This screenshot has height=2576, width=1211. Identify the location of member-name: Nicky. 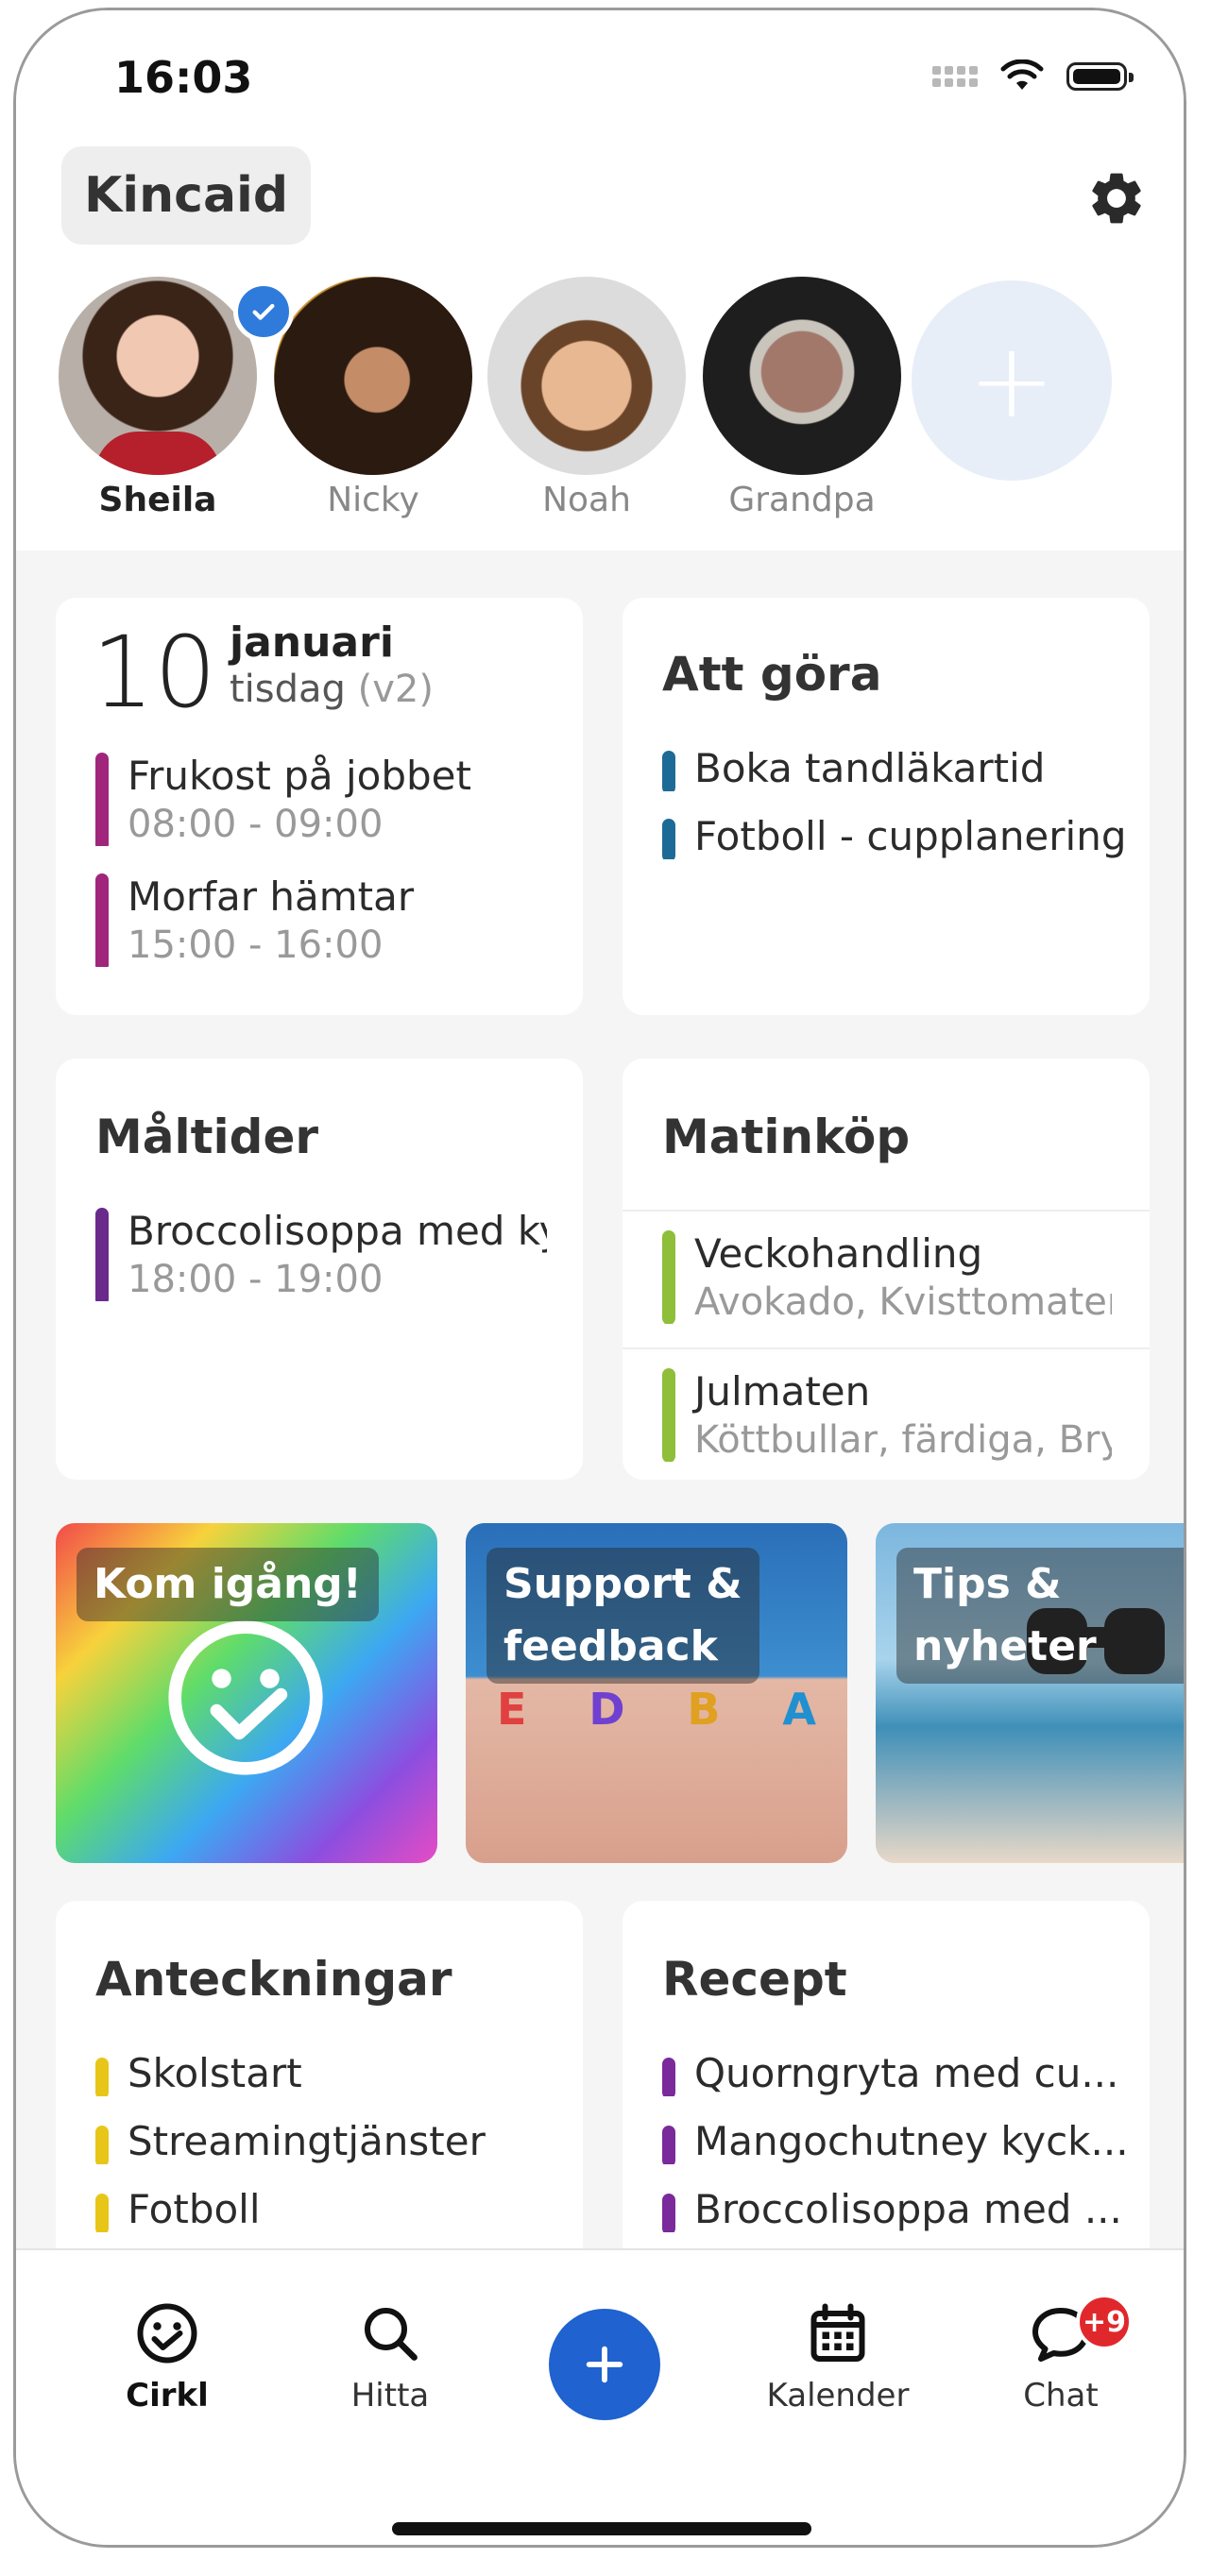
(373, 500).